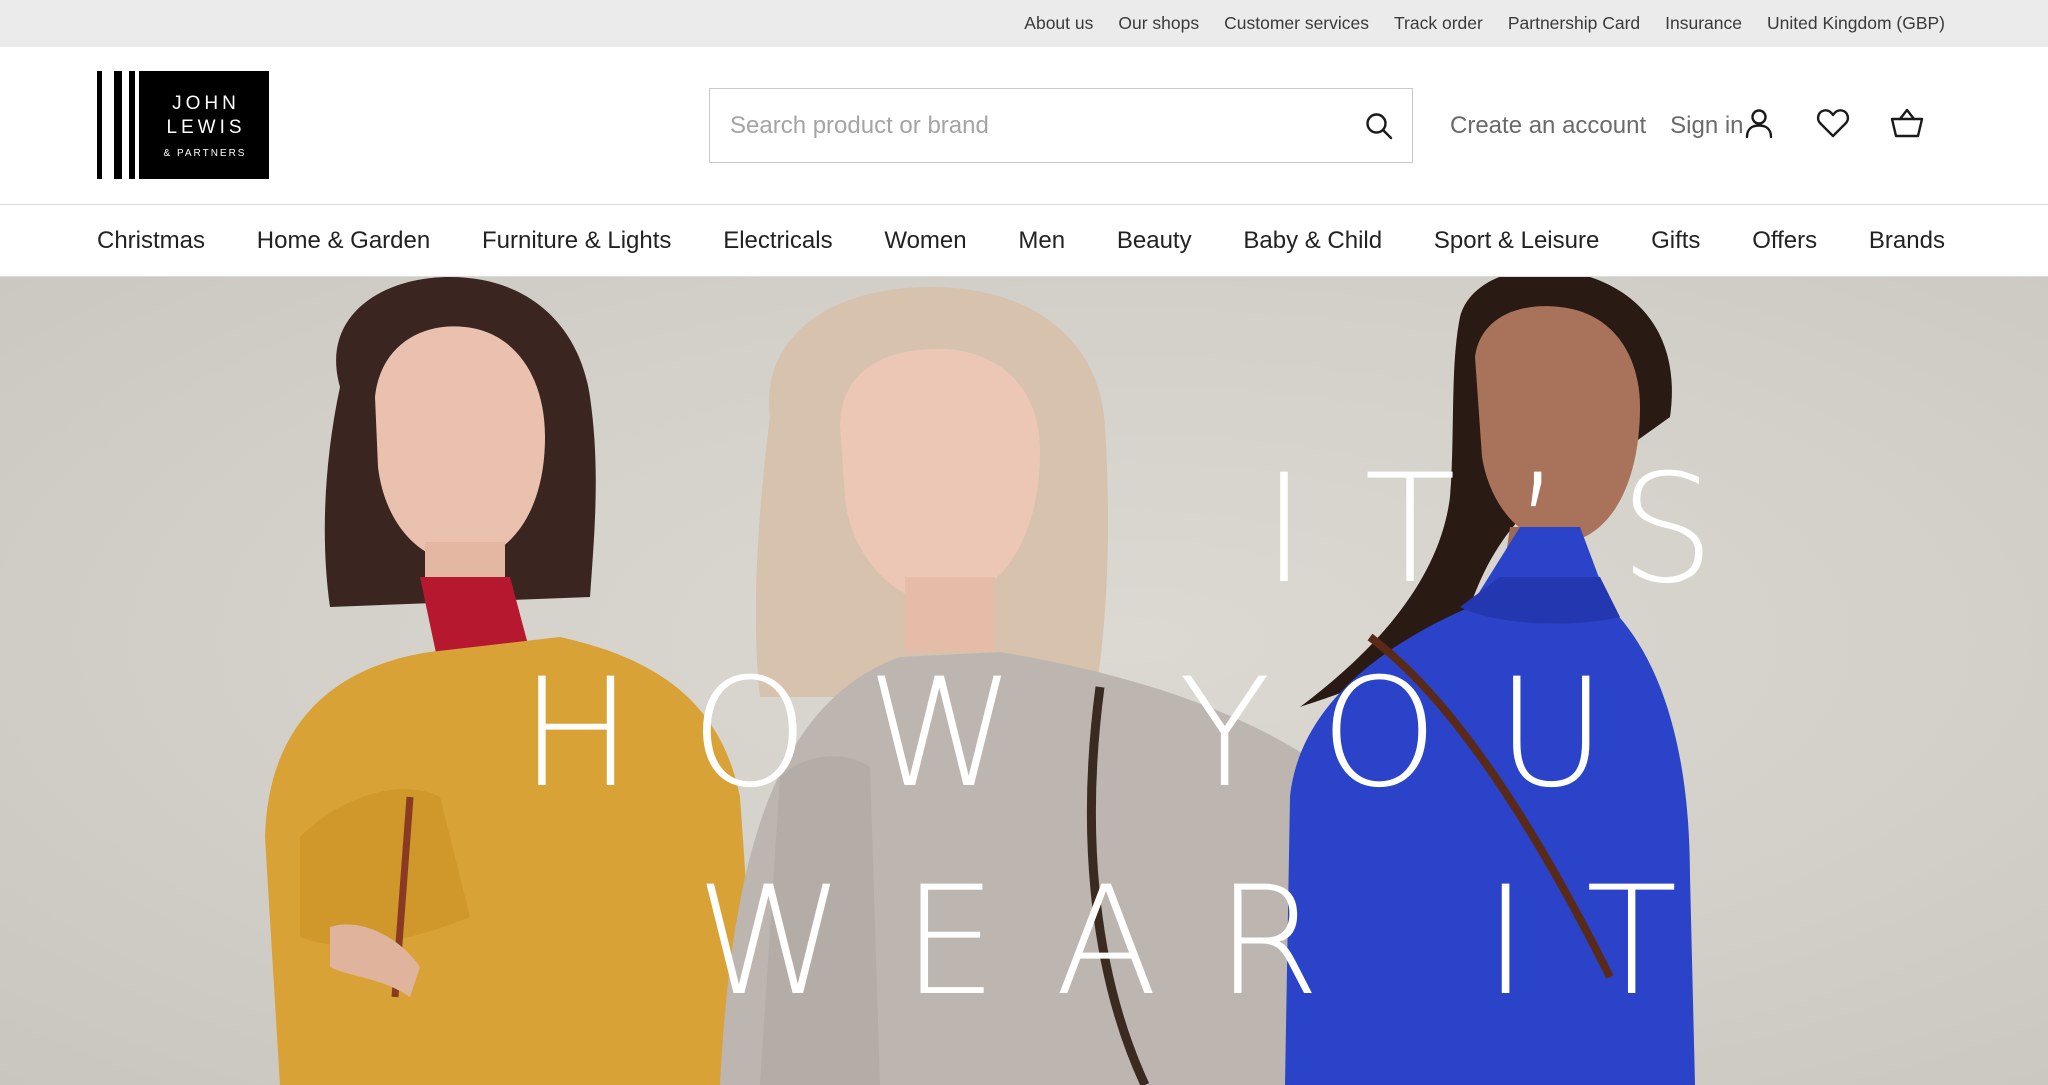 This screenshot has height=1085, width=2048. I want to click on logo-line-lewis: LEWIS, so click(206, 127).